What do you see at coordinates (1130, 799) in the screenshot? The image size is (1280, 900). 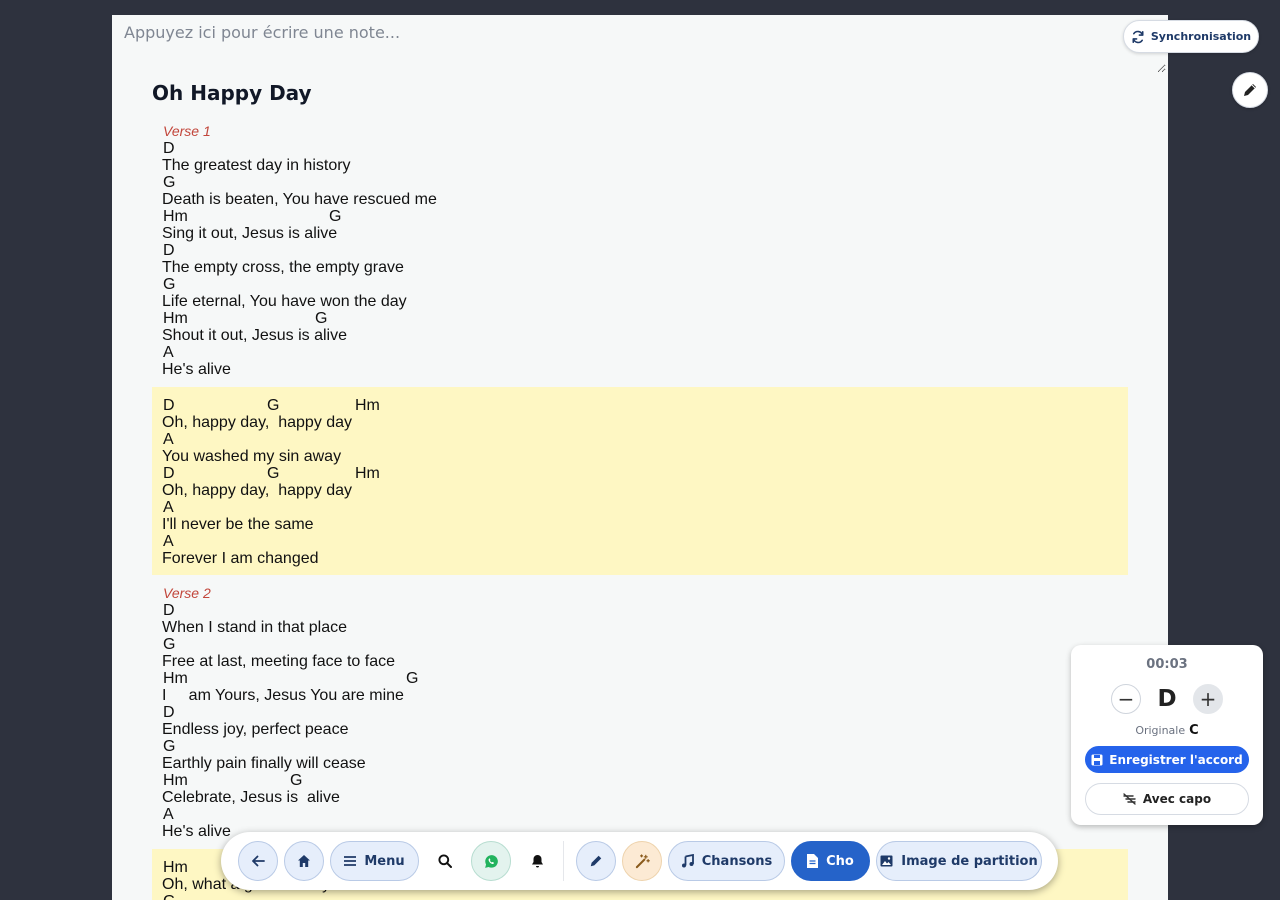 I see `capo-icon` at bounding box center [1130, 799].